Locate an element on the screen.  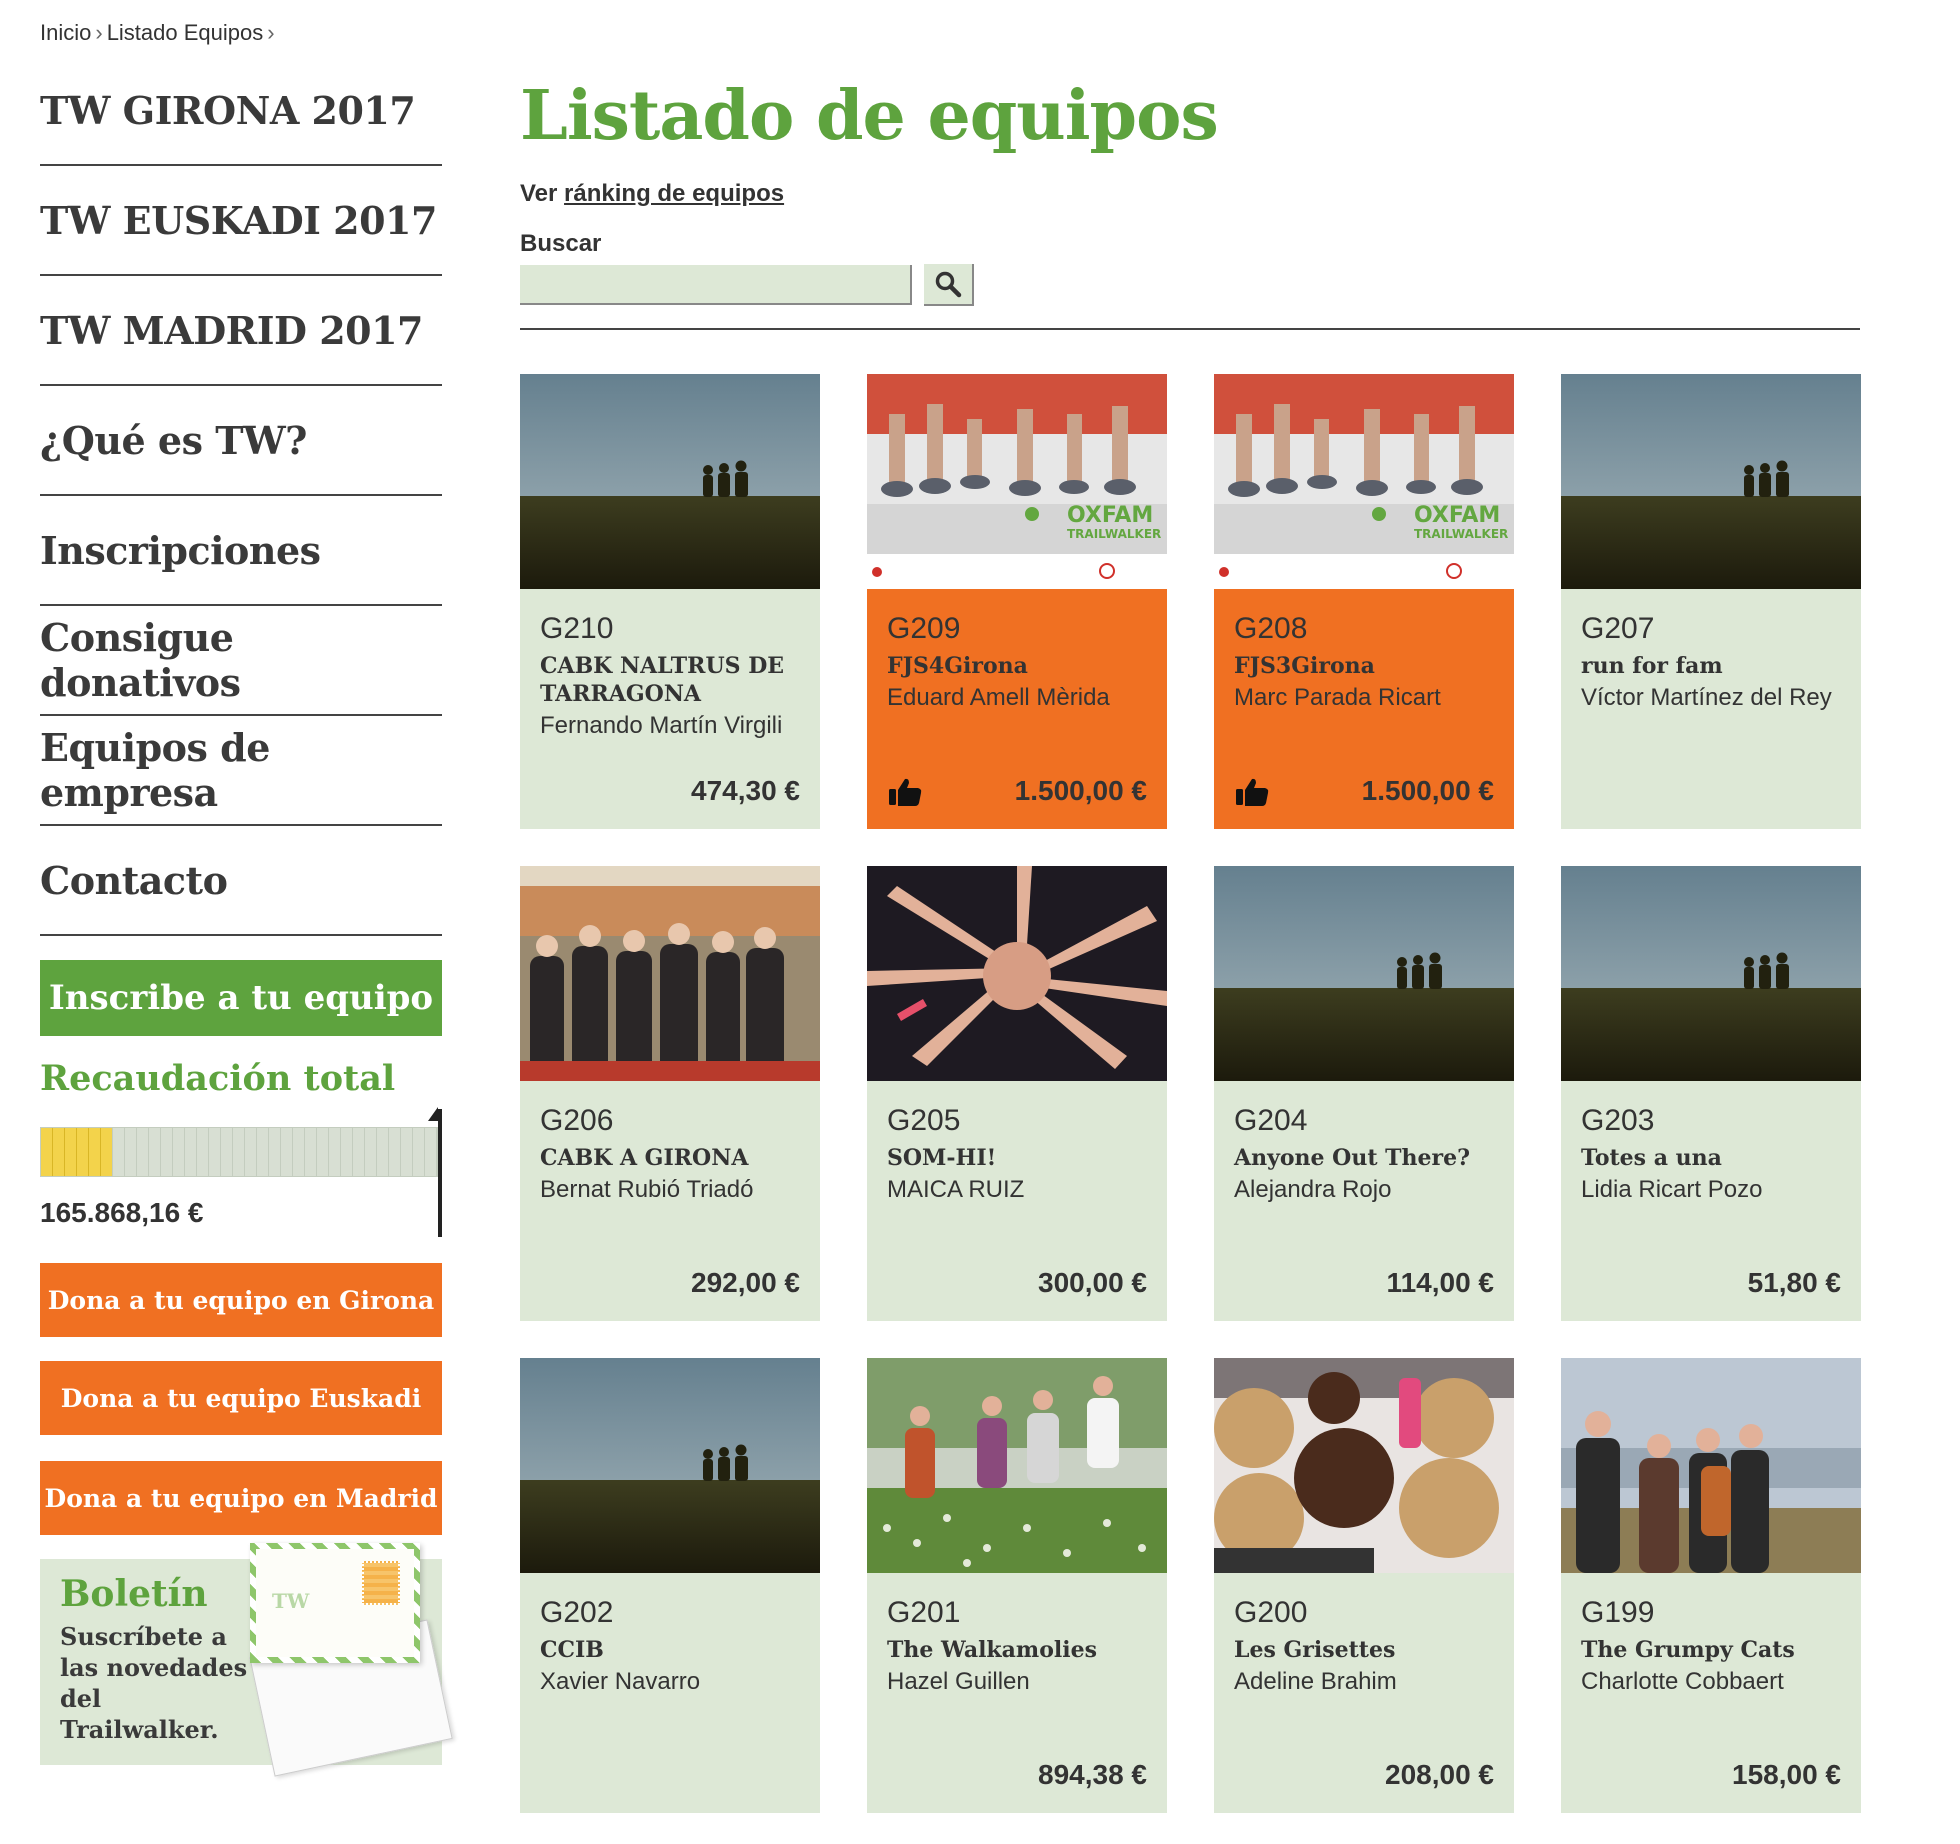
team-info: G199 The Grumpy Cats Charlotte Cobbaert is located at coordinates (1711, 1646).